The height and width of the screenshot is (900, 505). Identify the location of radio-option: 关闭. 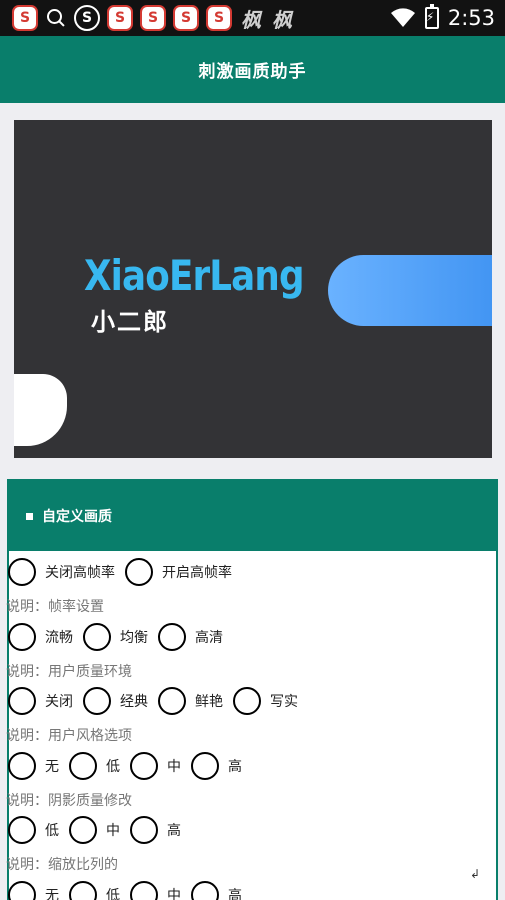
(44, 701).